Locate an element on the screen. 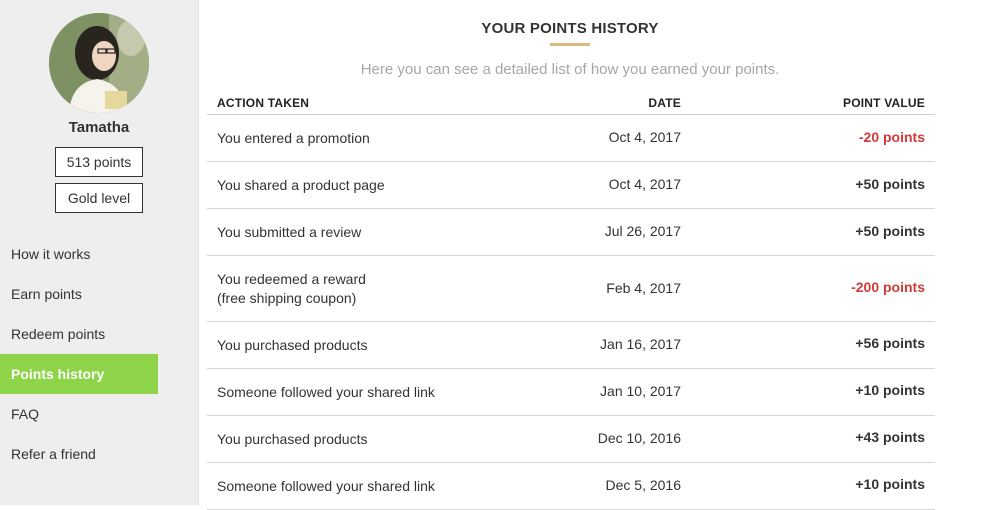 The width and height of the screenshot is (988, 510). row-date: Dec 10, 2016 is located at coordinates (639, 438).